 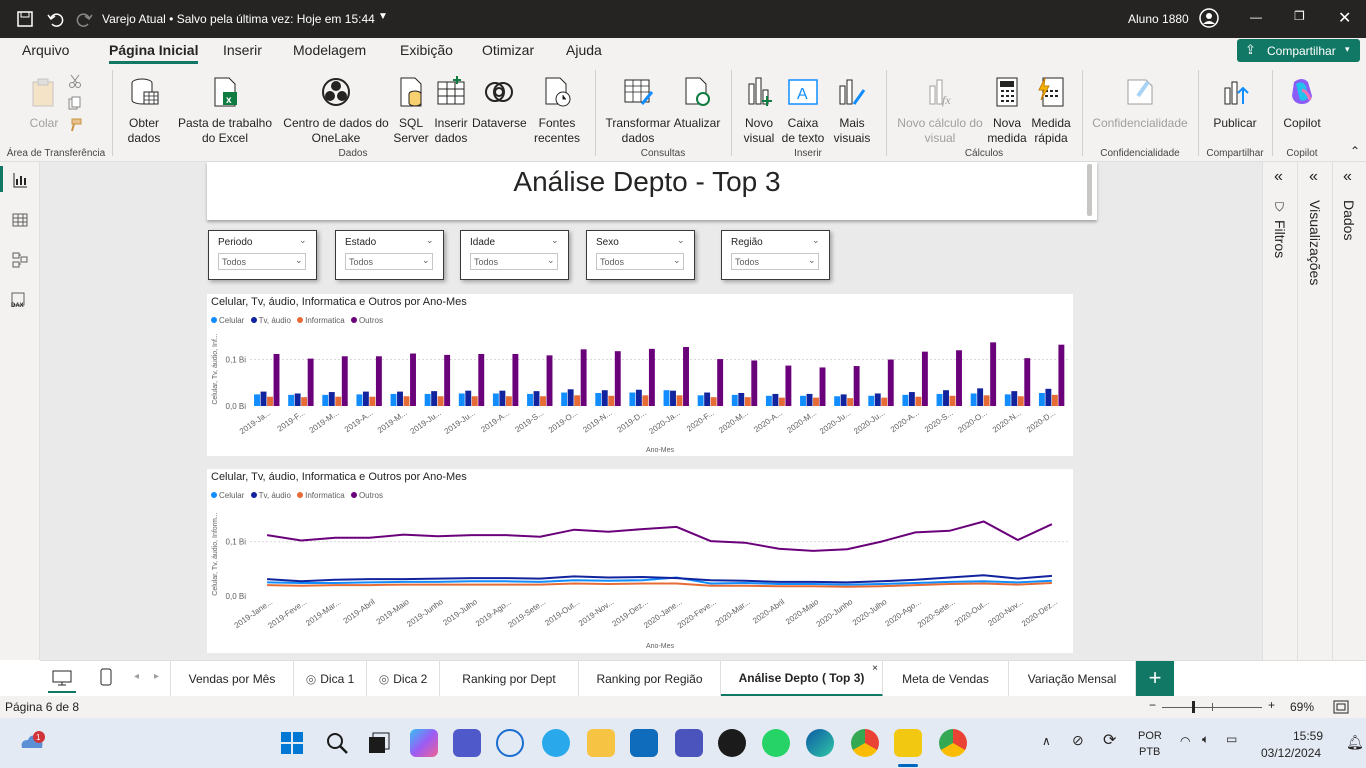 I want to click on new-visual-button: Novo visual, so click(x=759, y=111).